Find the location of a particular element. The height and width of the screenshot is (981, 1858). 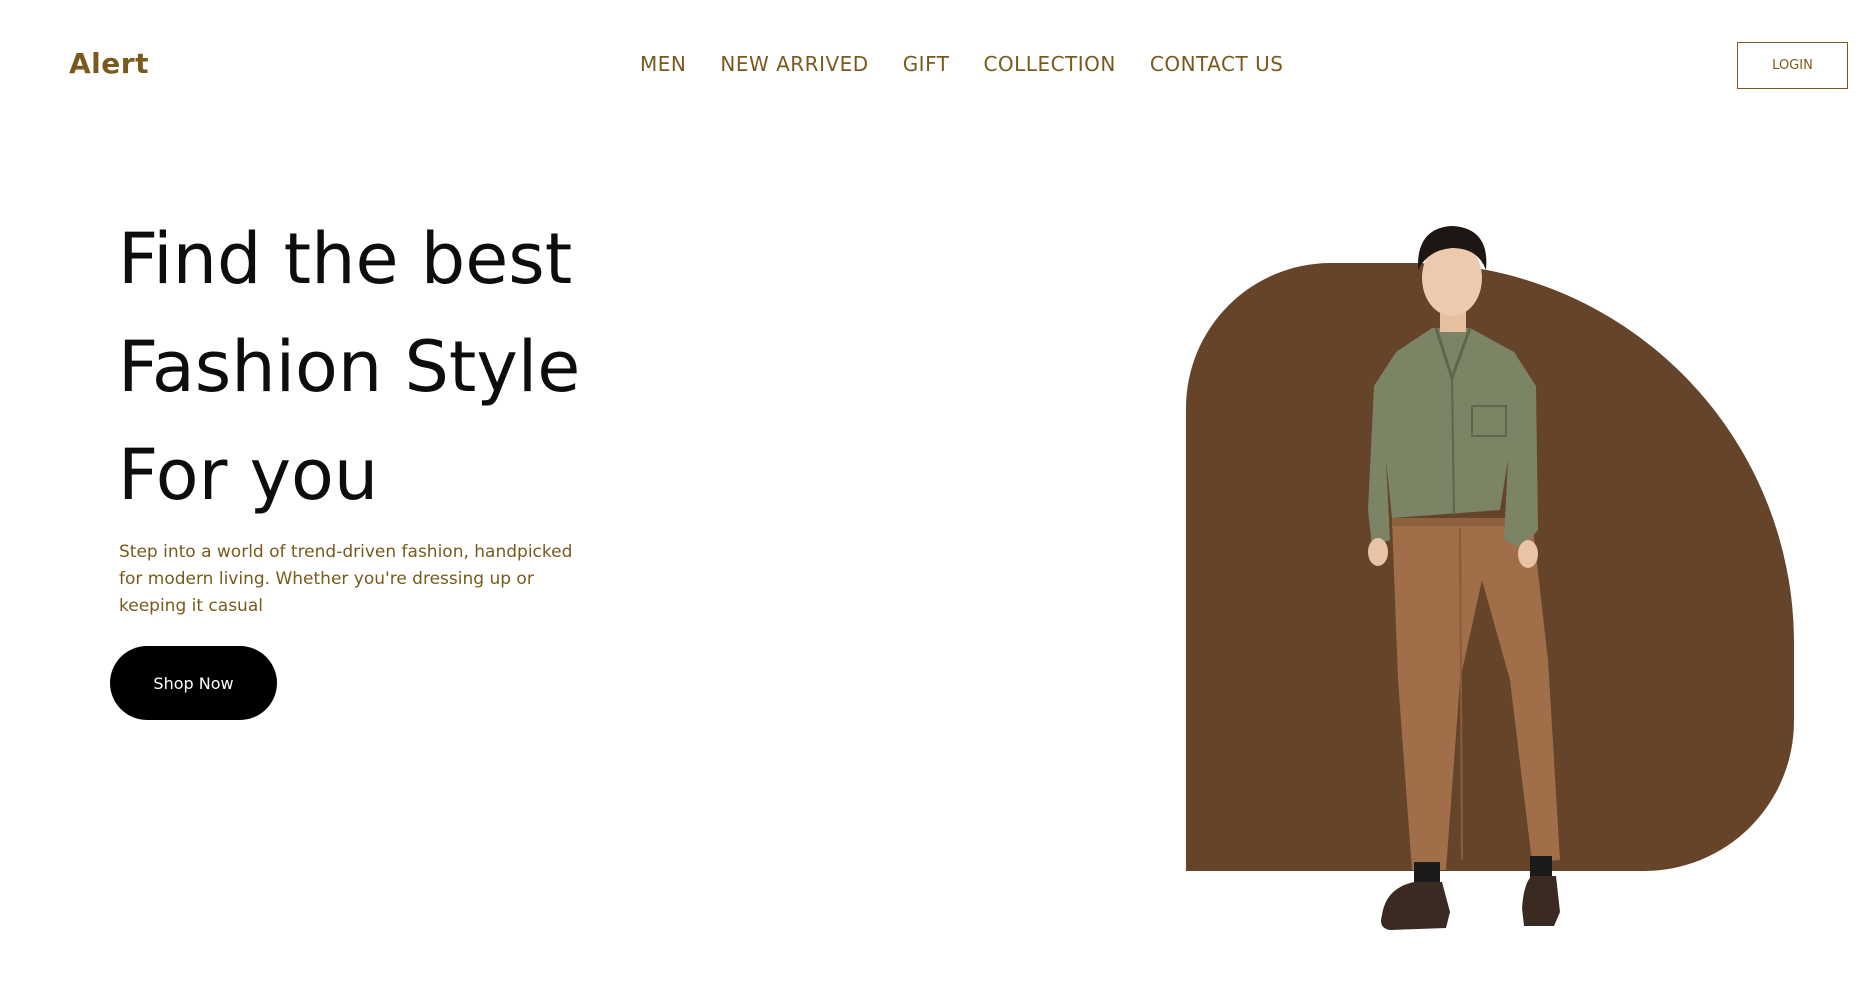

nav-item-gift: GIFT is located at coordinates (926, 64).